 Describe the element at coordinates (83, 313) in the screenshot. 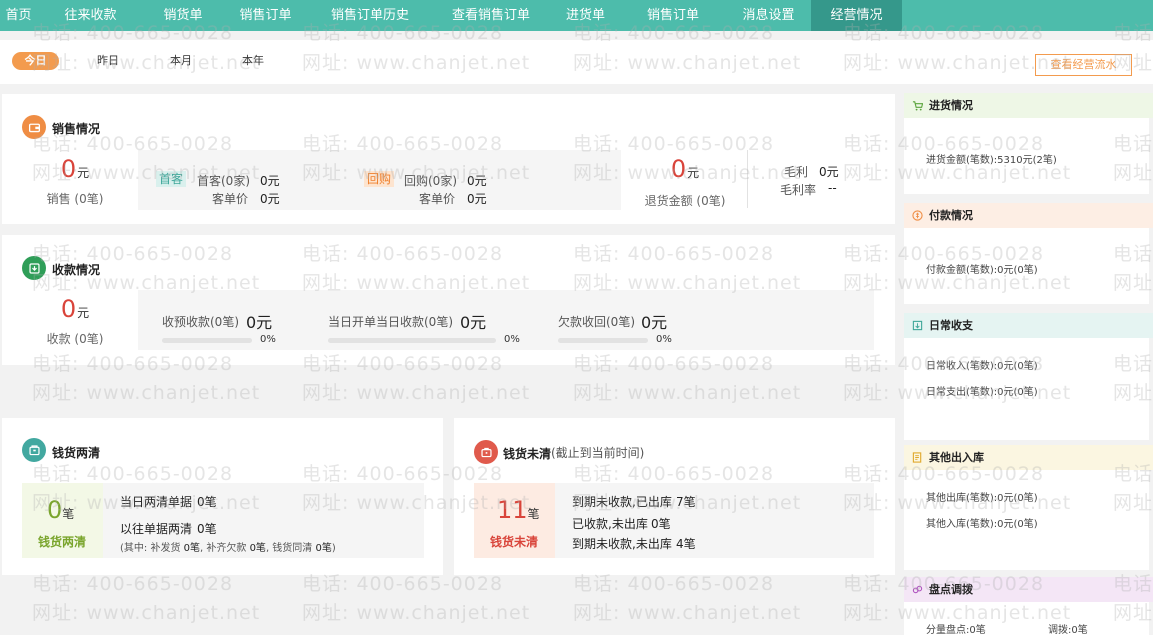

I see `receipts-unit: 元` at that location.